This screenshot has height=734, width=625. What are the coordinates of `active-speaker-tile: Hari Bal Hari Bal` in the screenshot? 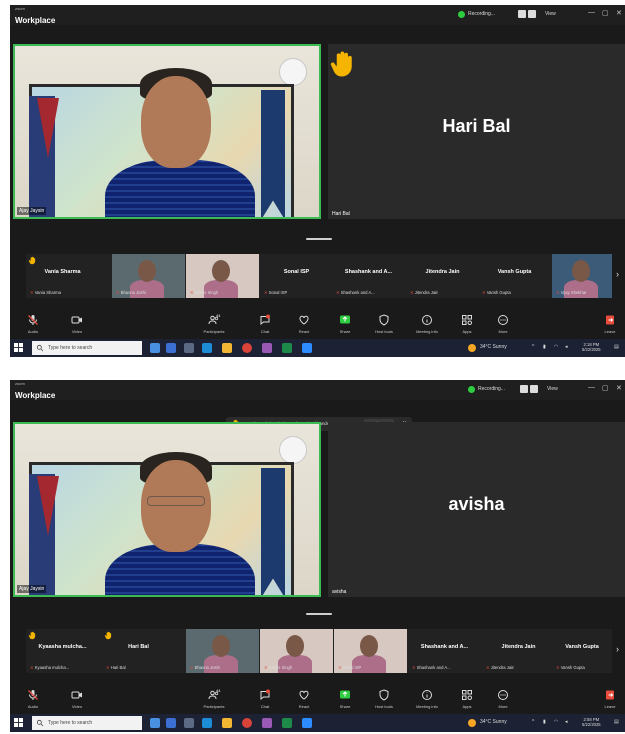 It's located at (476, 131).